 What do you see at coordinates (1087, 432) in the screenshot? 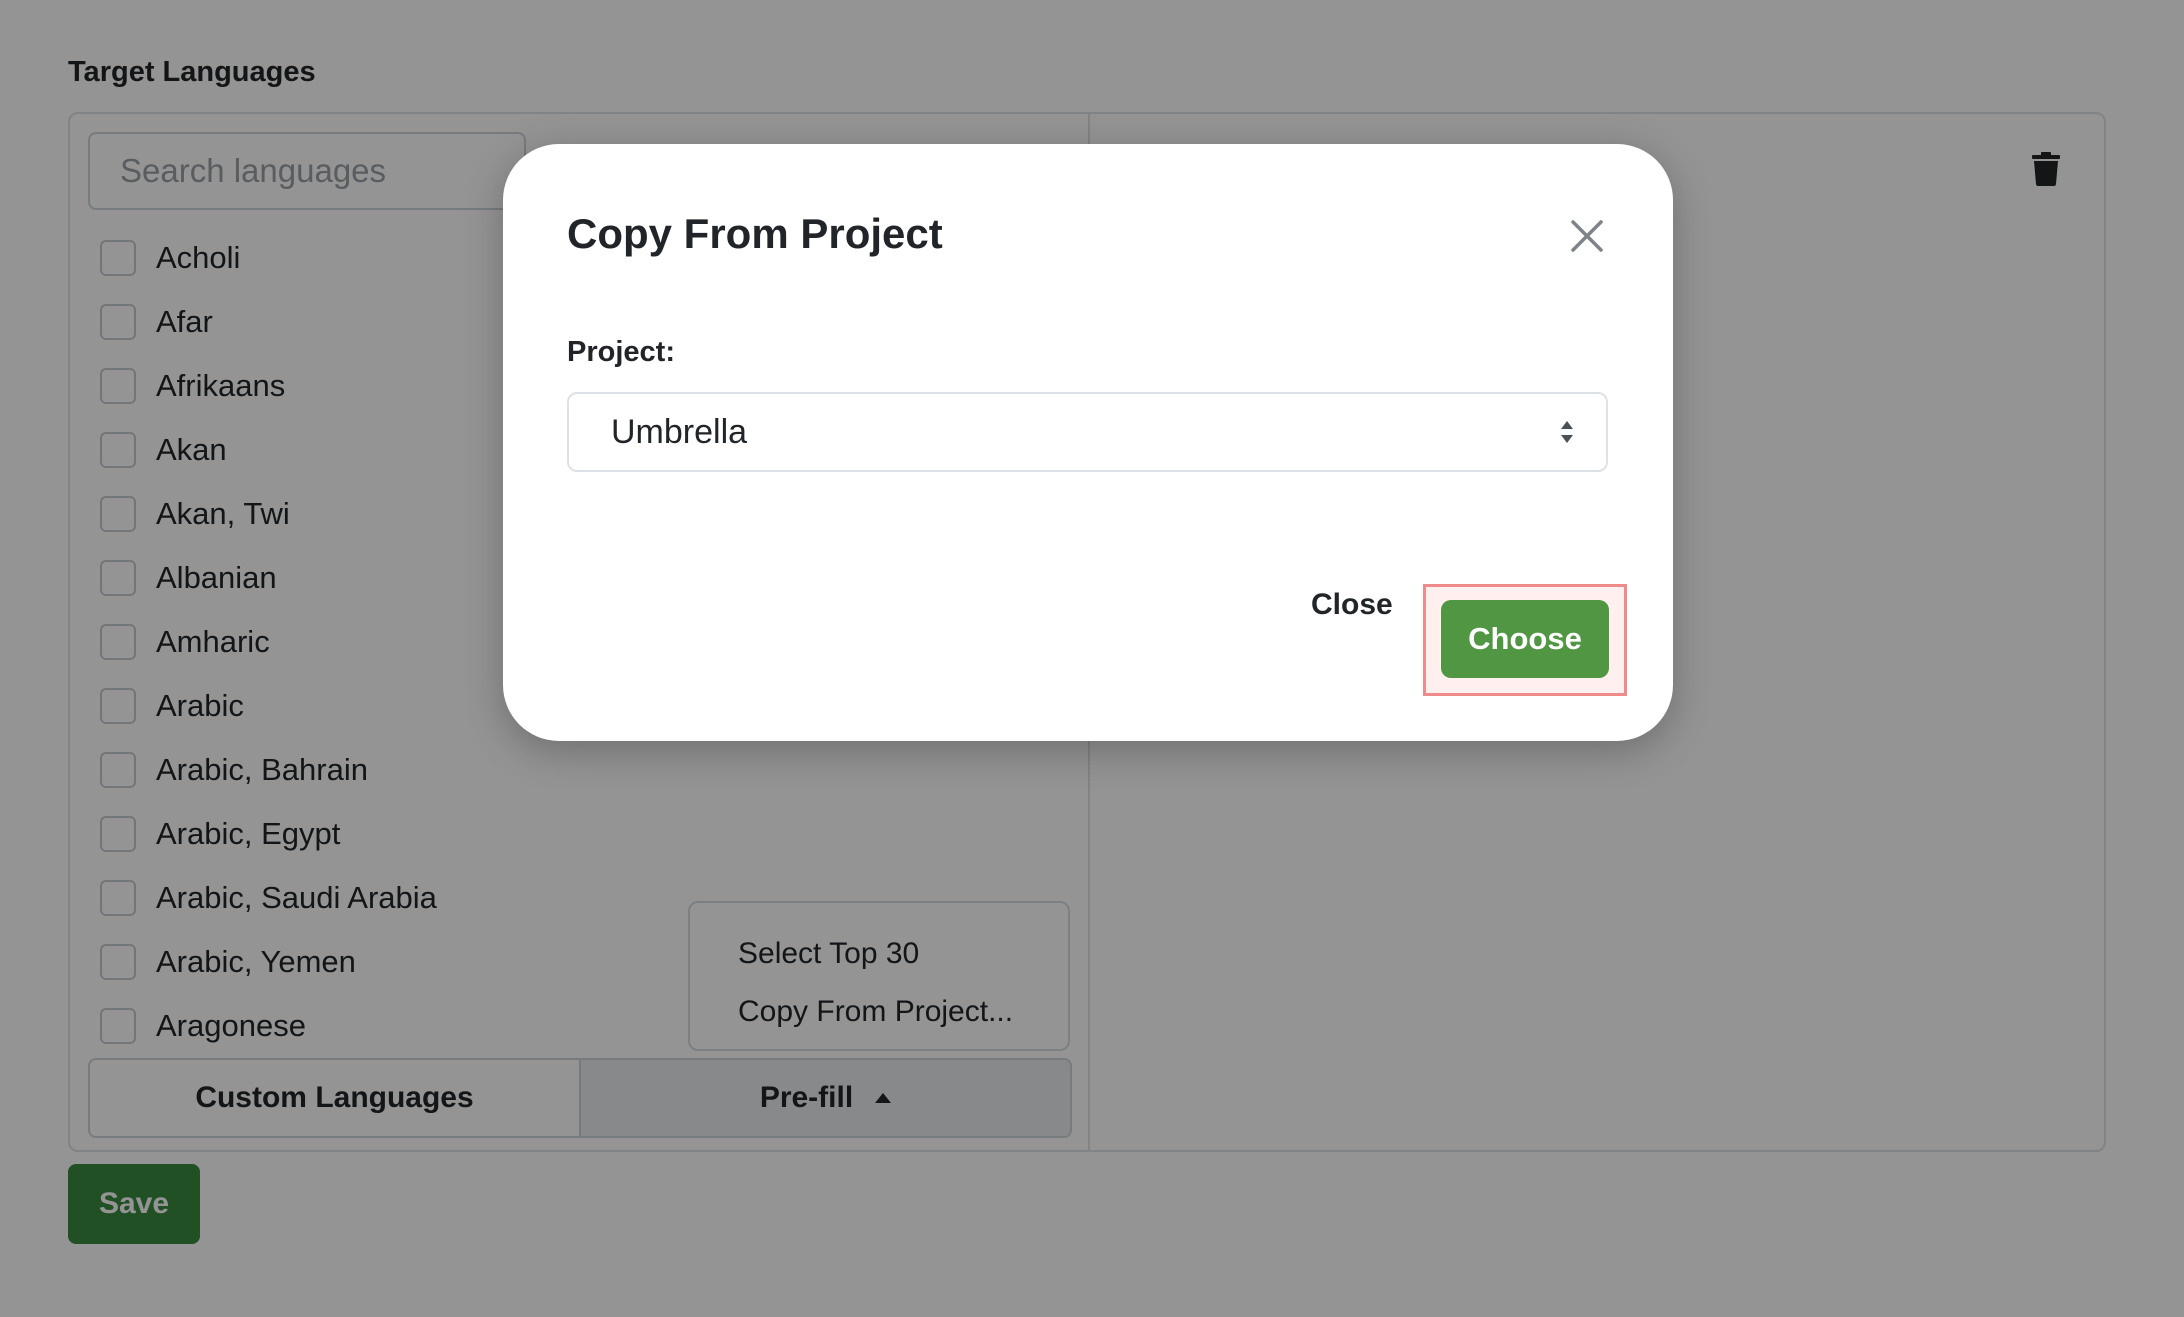
I see `project-select: Umbrella` at bounding box center [1087, 432].